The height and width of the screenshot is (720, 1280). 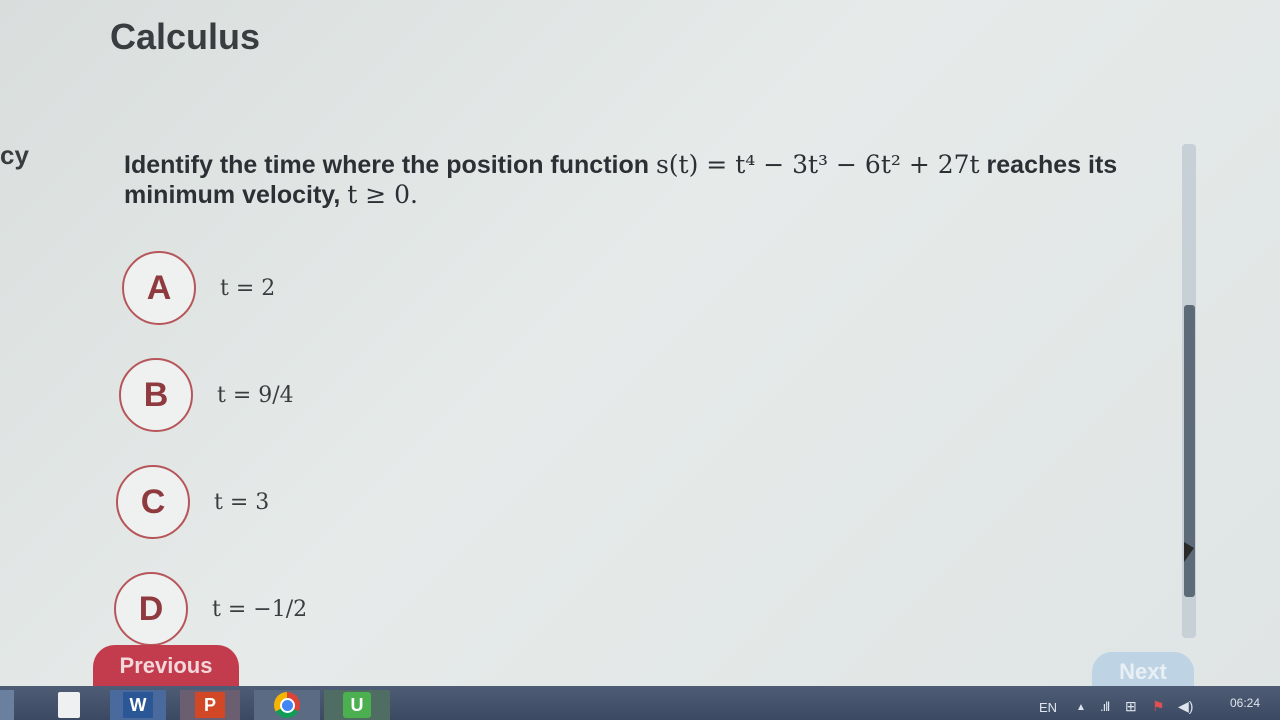 I want to click on word-icon: W, so click(x=138, y=705).